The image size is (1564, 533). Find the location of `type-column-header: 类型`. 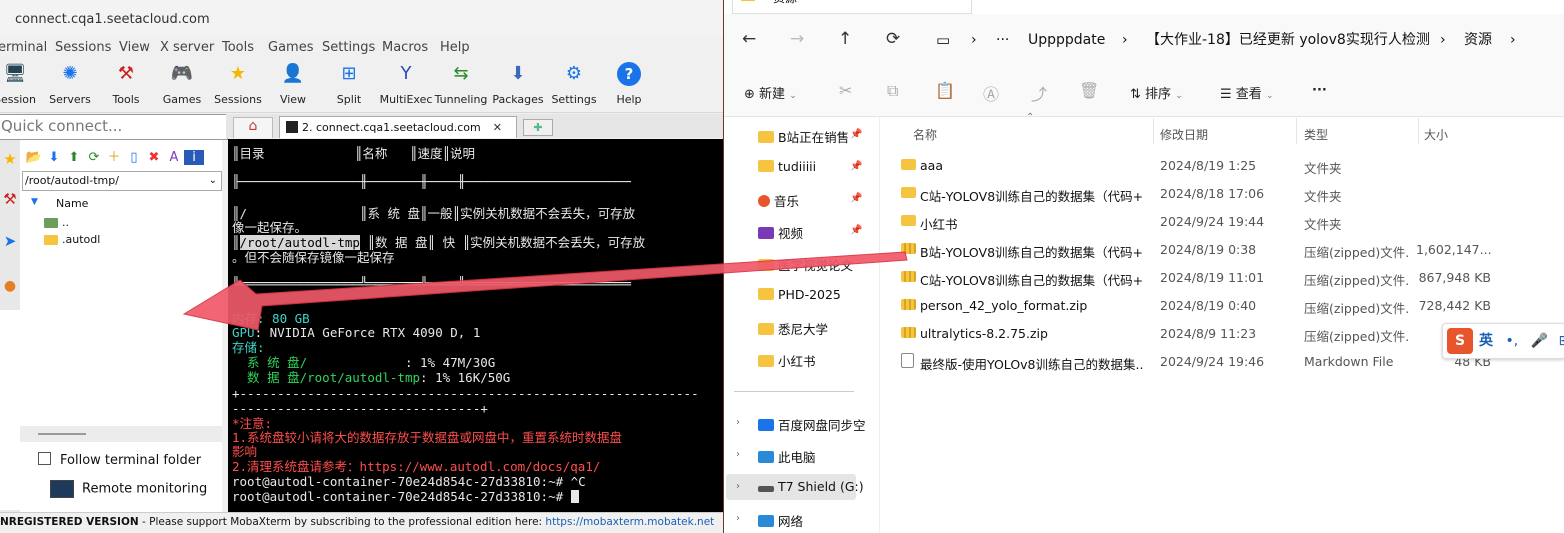

type-column-header: 类型 is located at coordinates (1316, 134).